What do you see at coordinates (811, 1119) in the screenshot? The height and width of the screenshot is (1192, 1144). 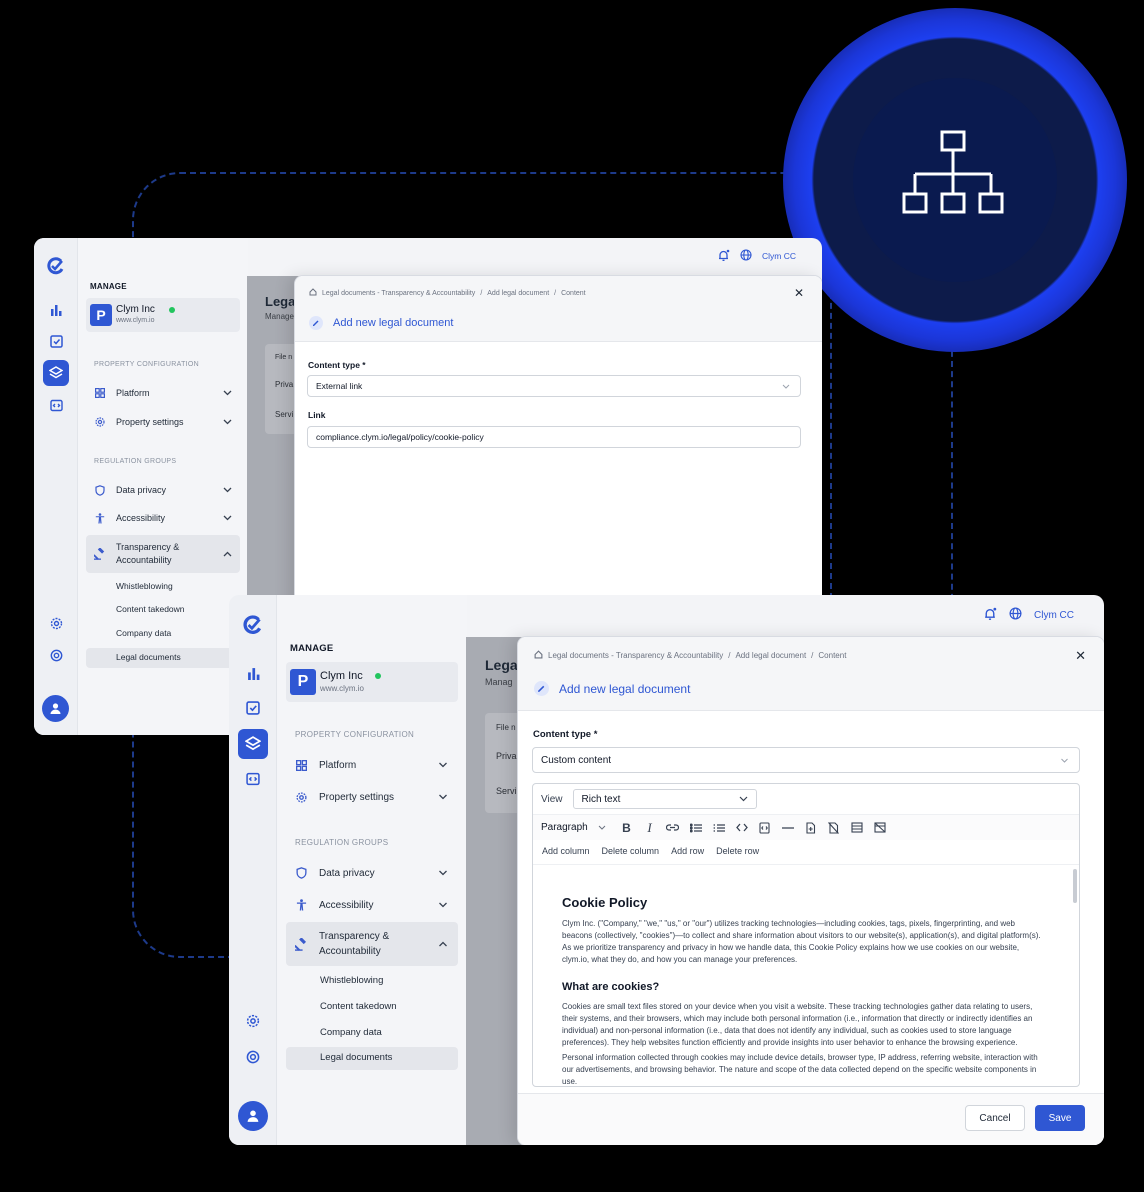 I see `modal-footer: Cancel Save` at bounding box center [811, 1119].